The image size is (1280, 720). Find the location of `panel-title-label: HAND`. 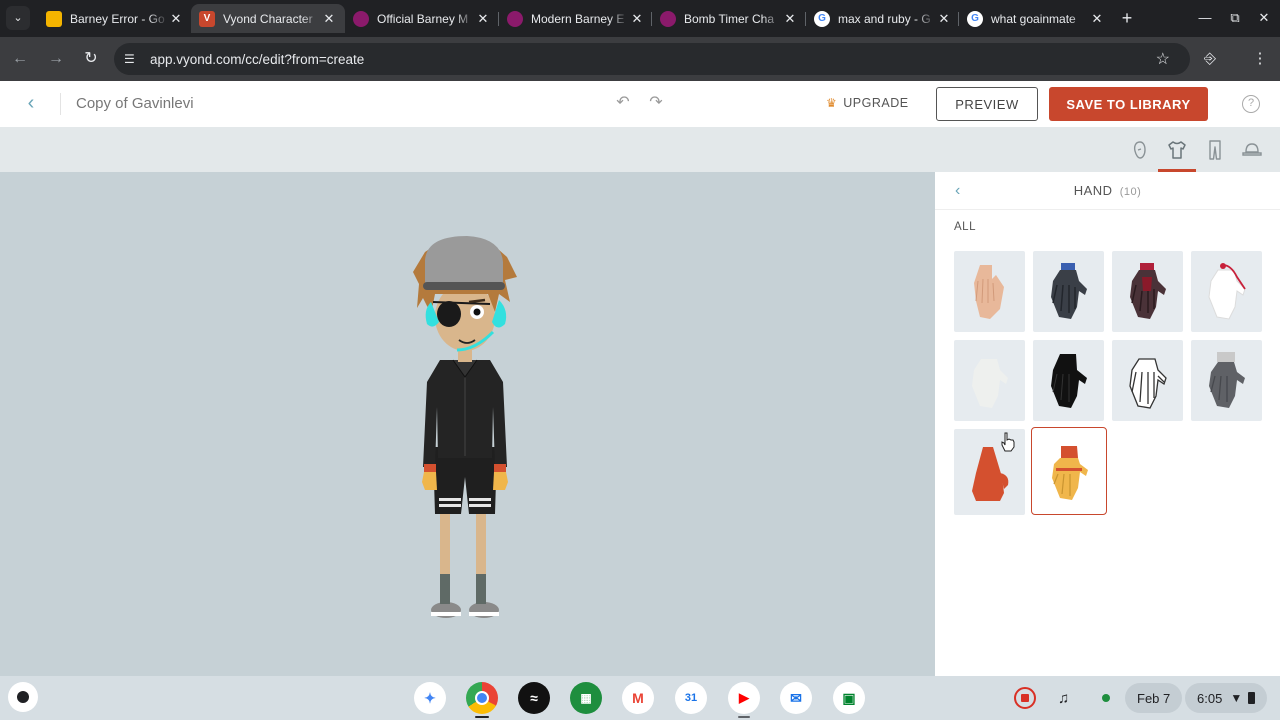

panel-title-label: HAND is located at coordinates (1093, 190).